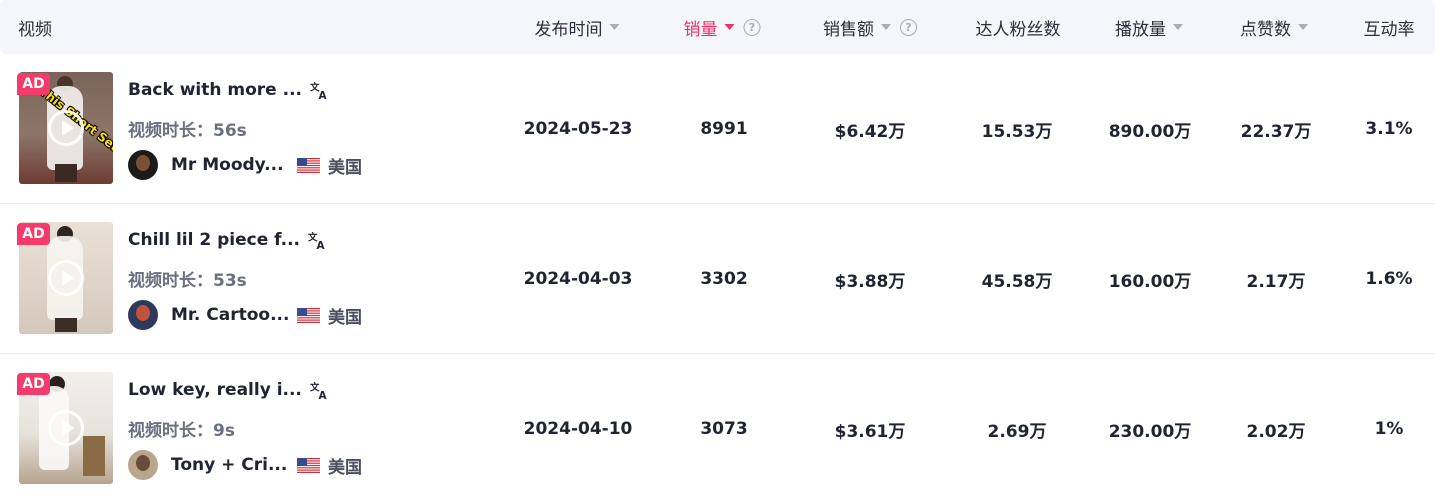  I want to click on video-duration: 视频时长：53s, so click(187, 278).